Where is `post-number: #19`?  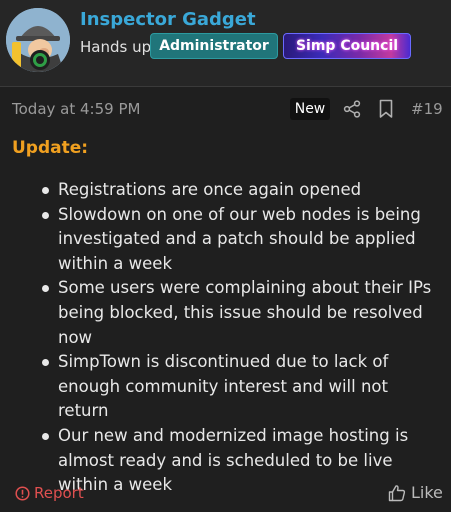 post-number: #19 is located at coordinates (427, 109).